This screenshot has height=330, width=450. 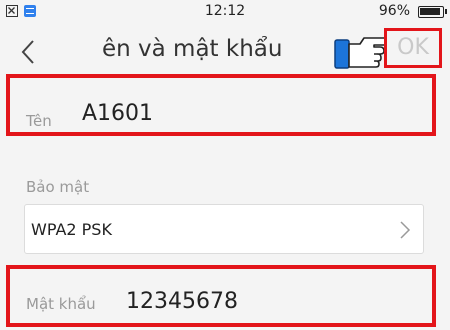 I want to click on status-bar: 12:12 96%, so click(x=225, y=12).